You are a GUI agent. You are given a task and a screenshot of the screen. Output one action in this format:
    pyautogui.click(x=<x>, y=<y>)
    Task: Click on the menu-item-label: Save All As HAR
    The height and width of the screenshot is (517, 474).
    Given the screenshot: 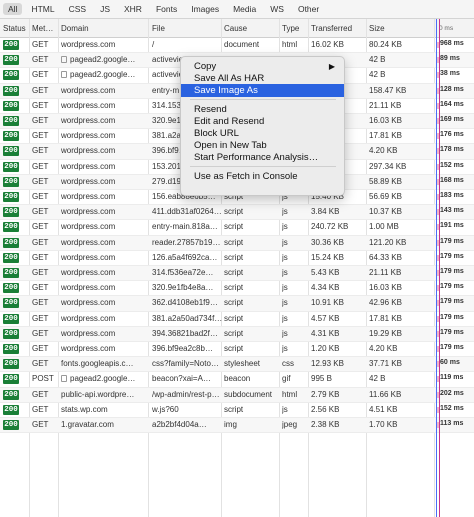 What is the action you would take?
    pyautogui.click(x=229, y=78)
    